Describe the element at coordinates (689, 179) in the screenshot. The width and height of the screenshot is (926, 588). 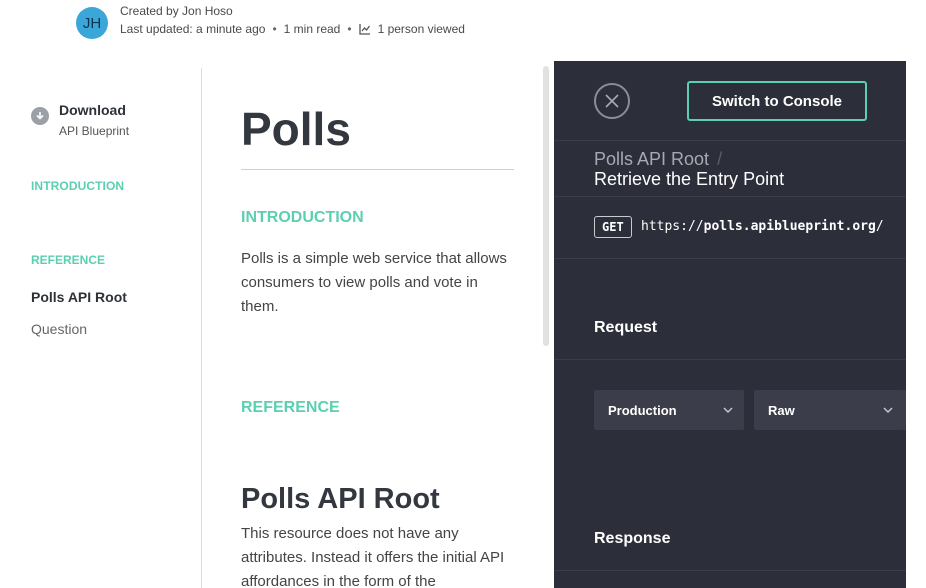
I see `breadcrumb-current: Retrieve the Entry Point` at that location.